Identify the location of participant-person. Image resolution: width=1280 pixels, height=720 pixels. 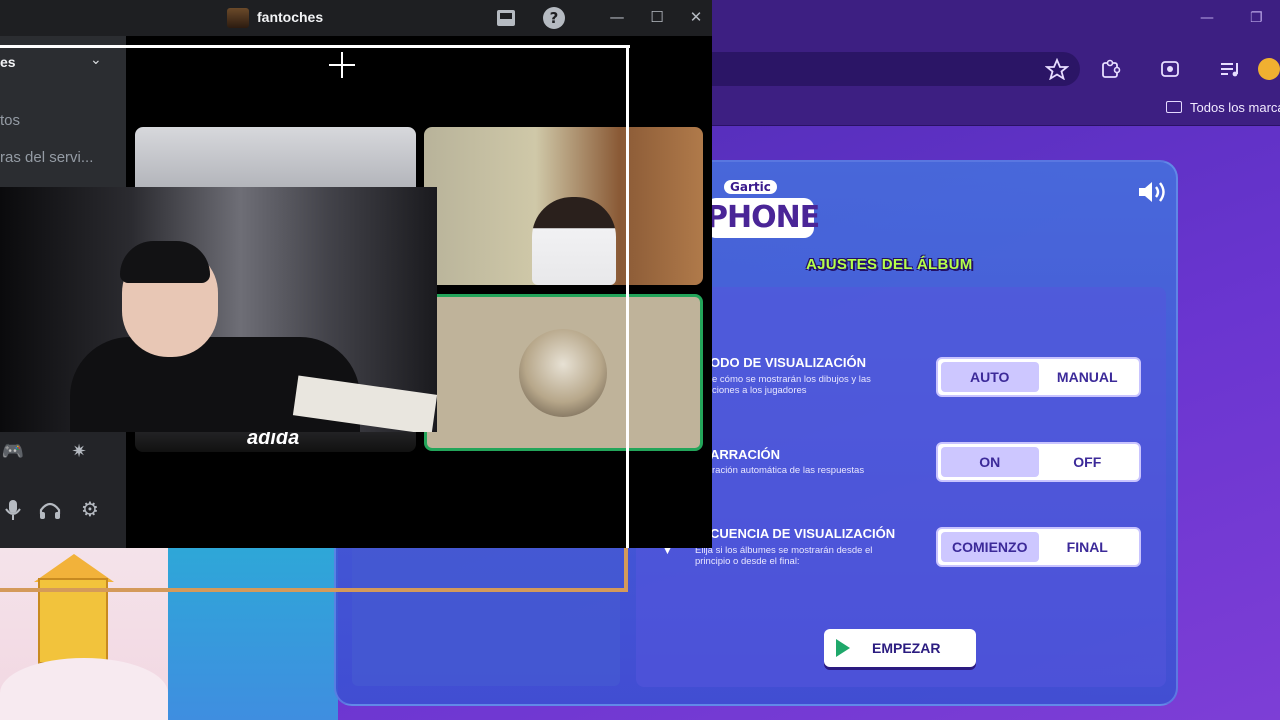
(574, 241).